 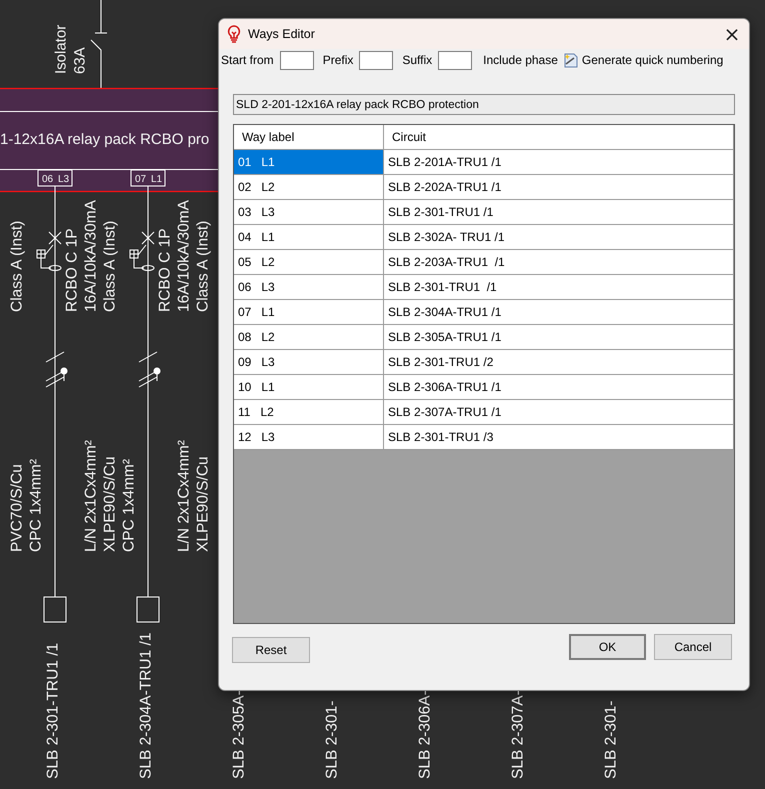 What do you see at coordinates (48, 179) in the screenshot?
I see `way-number: 06` at bounding box center [48, 179].